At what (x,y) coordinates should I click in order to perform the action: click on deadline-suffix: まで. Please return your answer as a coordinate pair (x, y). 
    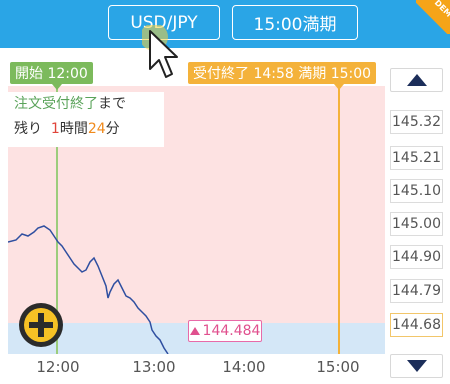
    Looking at the image, I should click on (112, 104).